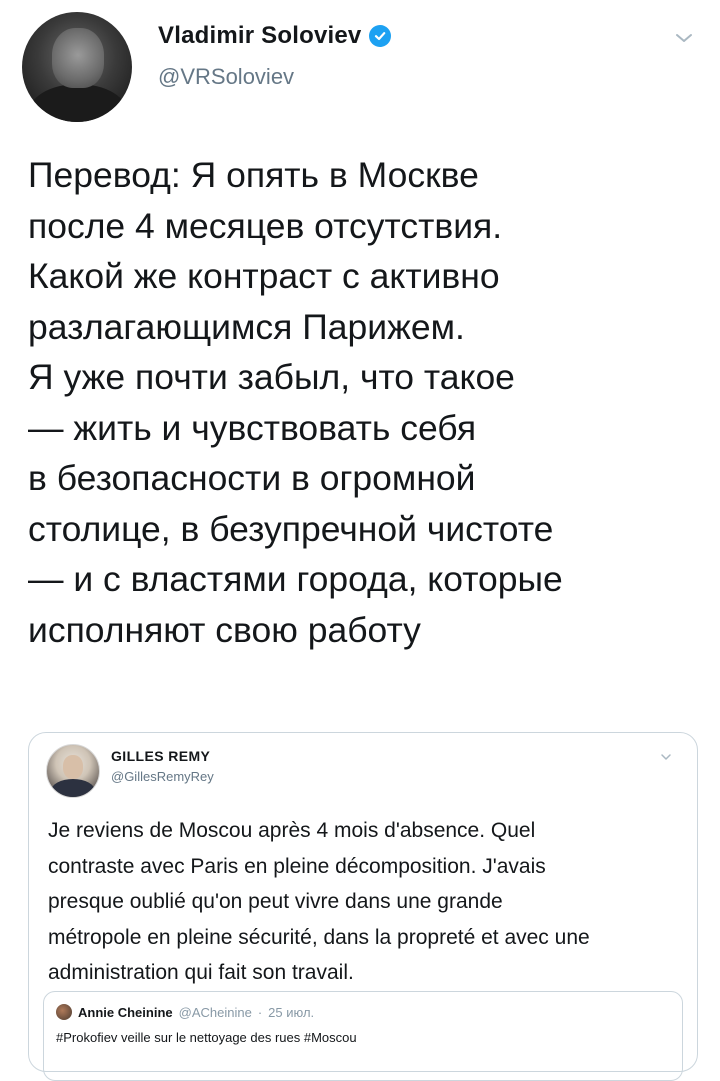 Image resolution: width=720 pixels, height=1081 pixels. I want to click on nested-author-handle: @ACheinine, so click(215, 1012).